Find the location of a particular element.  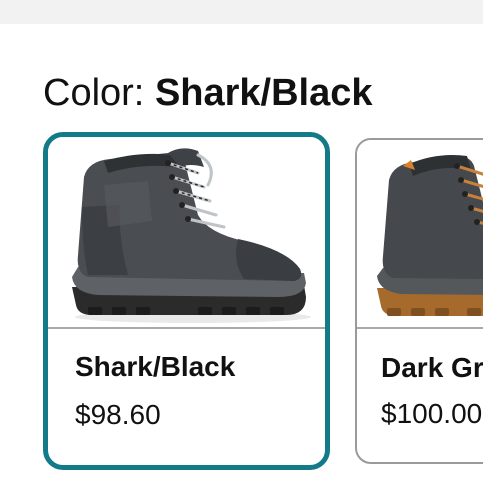

swatch-price: $98.60 is located at coordinates (118, 414).